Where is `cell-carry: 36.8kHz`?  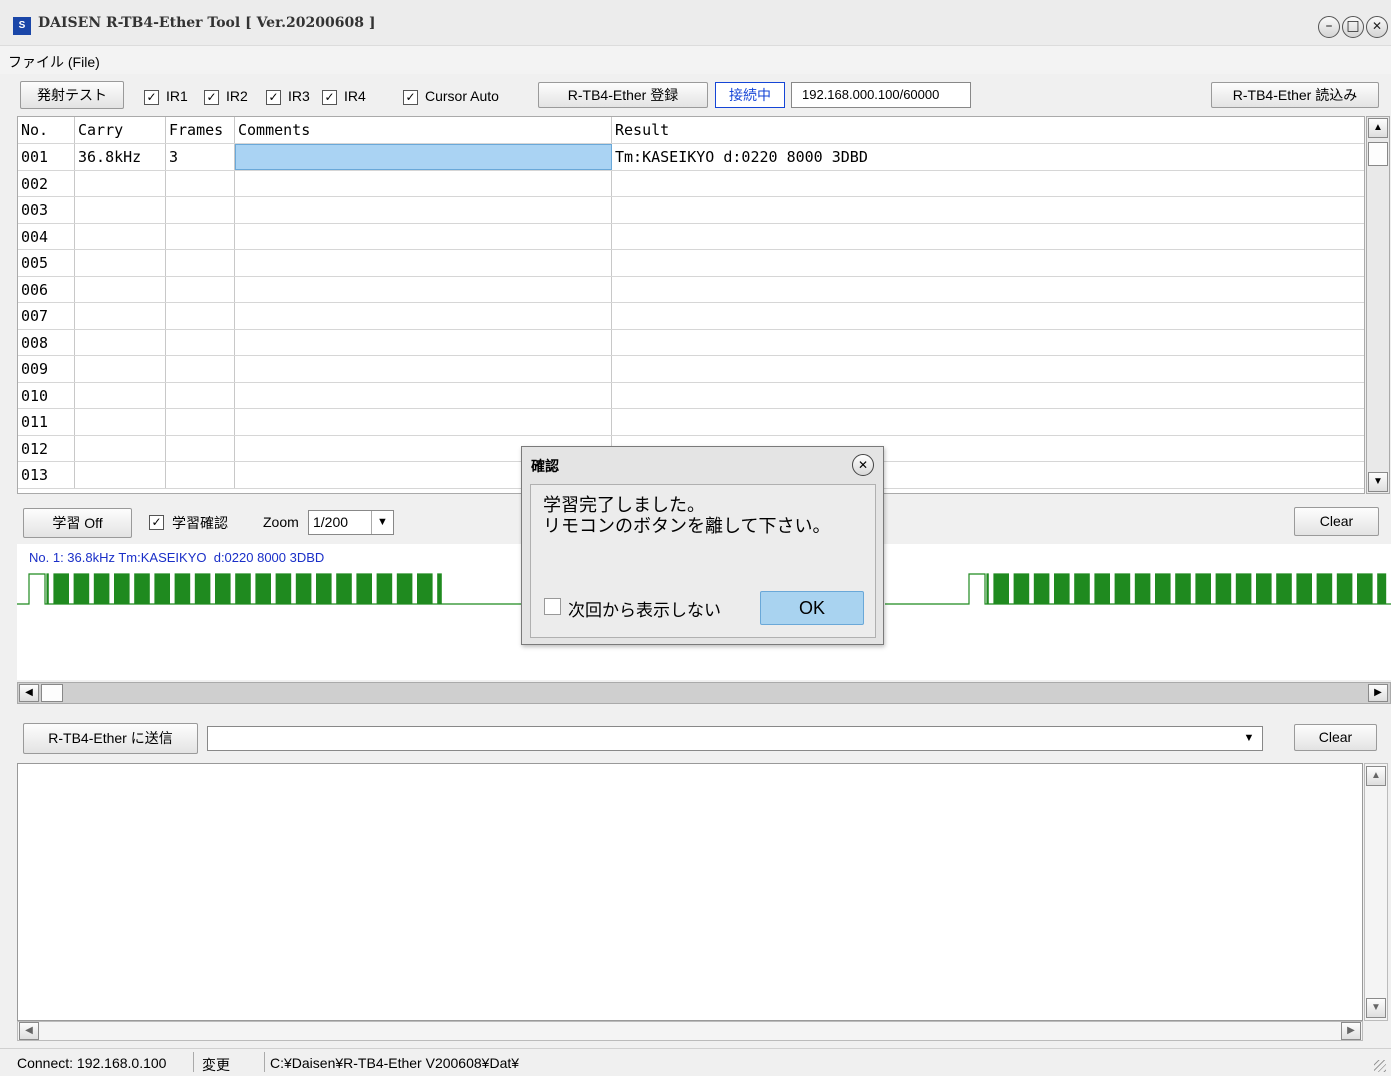 cell-carry: 36.8kHz is located at coordinates (120, 157).